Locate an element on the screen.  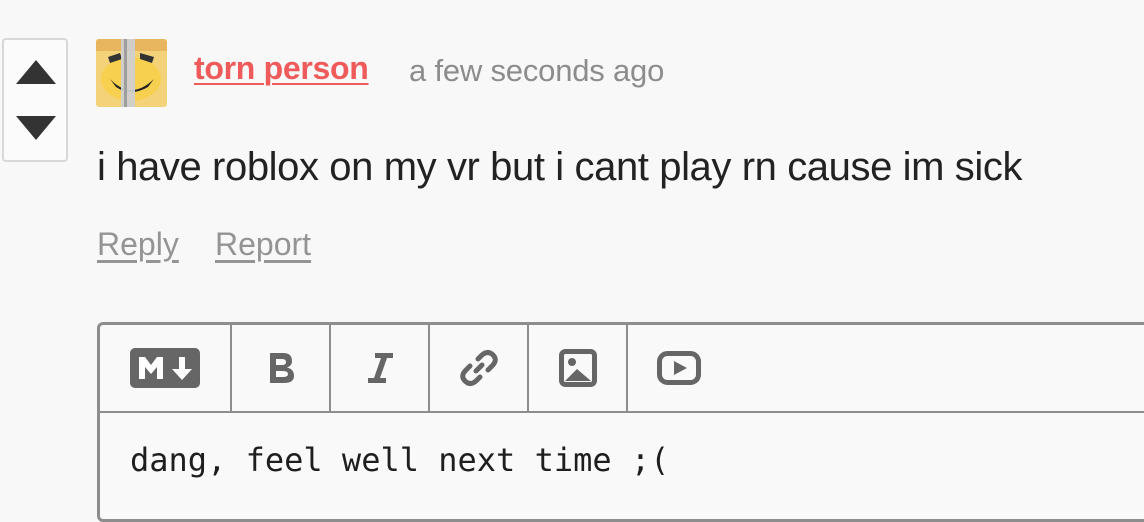
video-icon is located at coordinates (679, 368).